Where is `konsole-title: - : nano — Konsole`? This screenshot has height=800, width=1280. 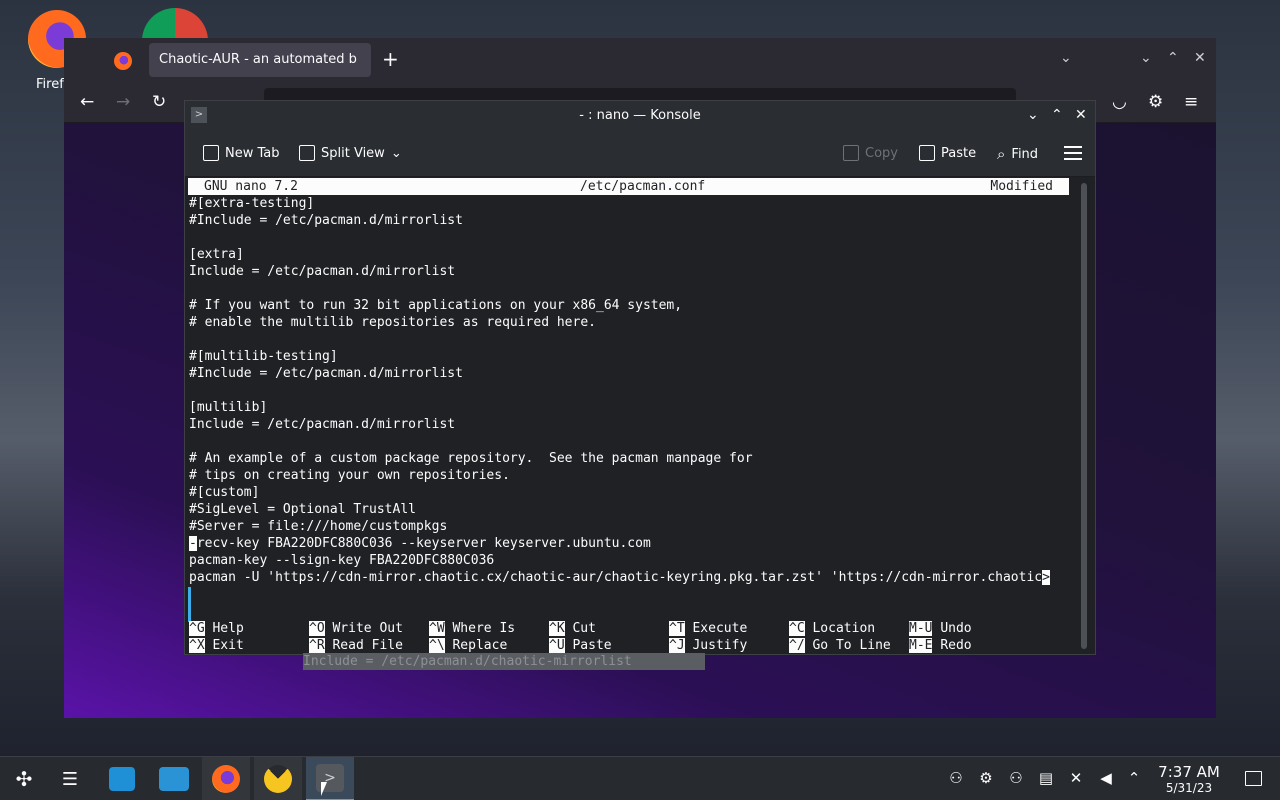
konsole-title: - : nano — Konsole is located at coordinates (640, 115).